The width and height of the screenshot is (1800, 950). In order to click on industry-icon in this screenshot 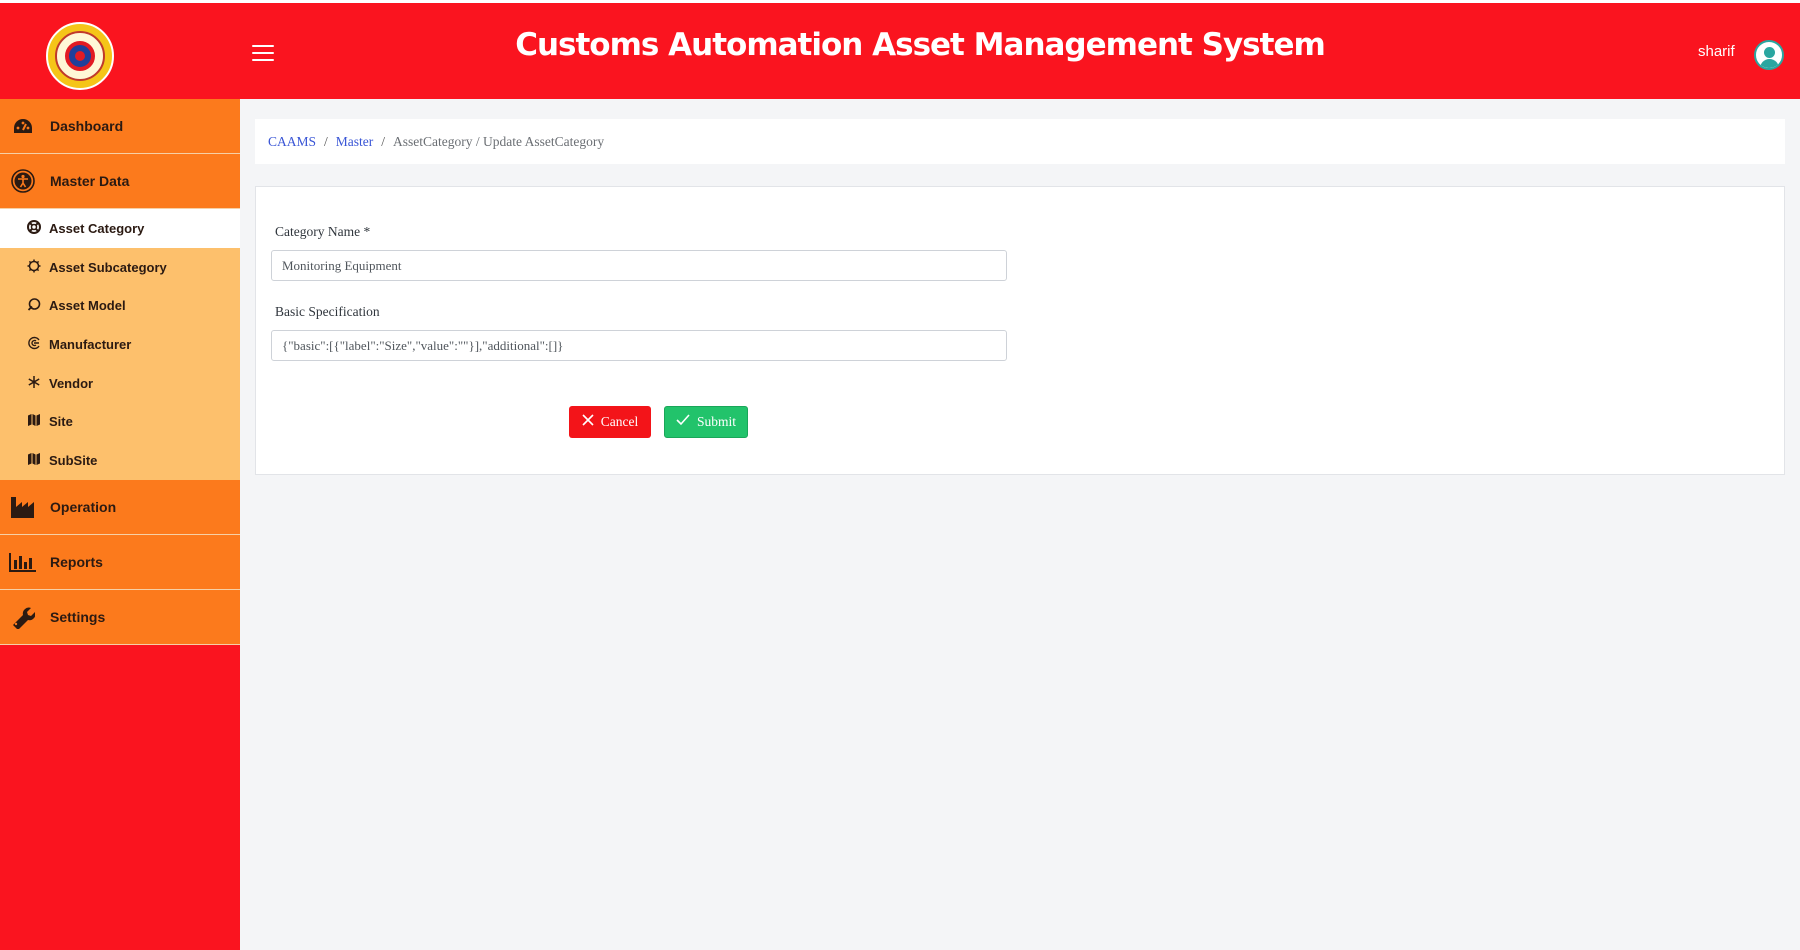, I will do `click(23, 507)`.